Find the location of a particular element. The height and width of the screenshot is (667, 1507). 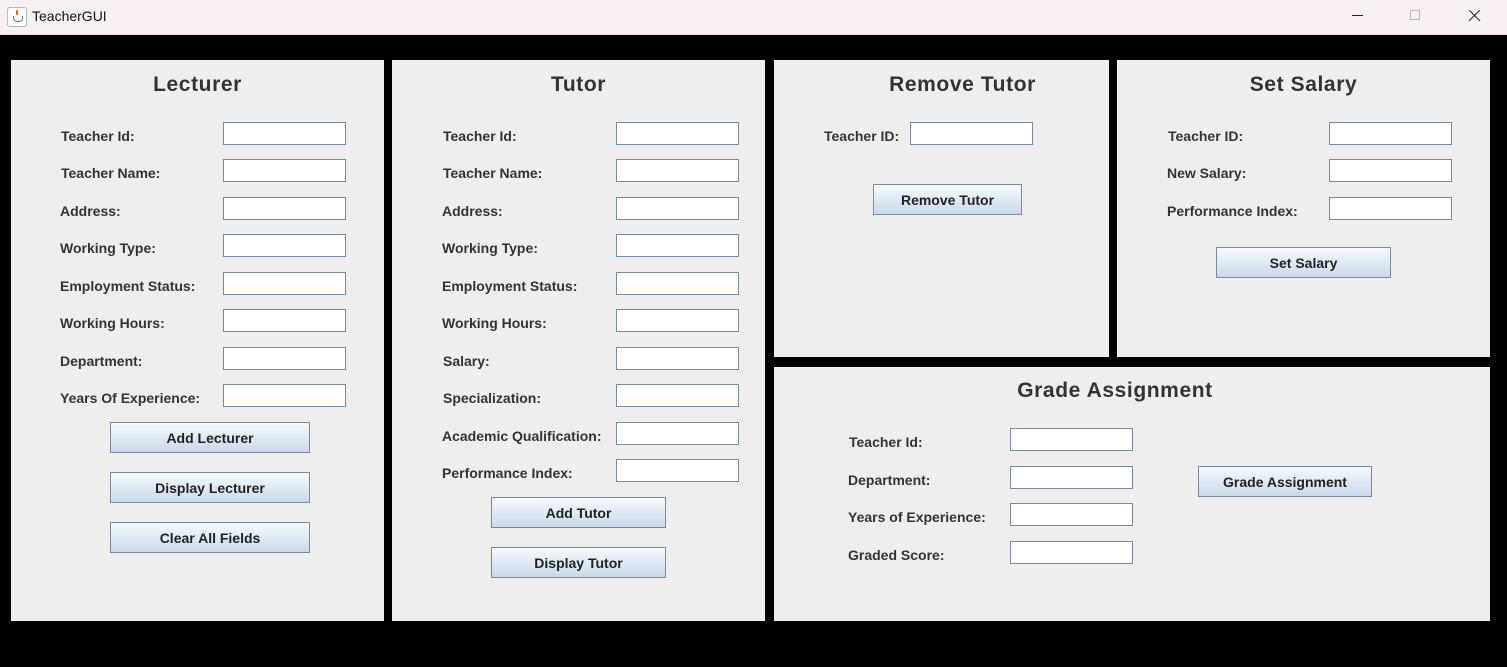

salary-label: Salary: is located at coordinates (466, 361).